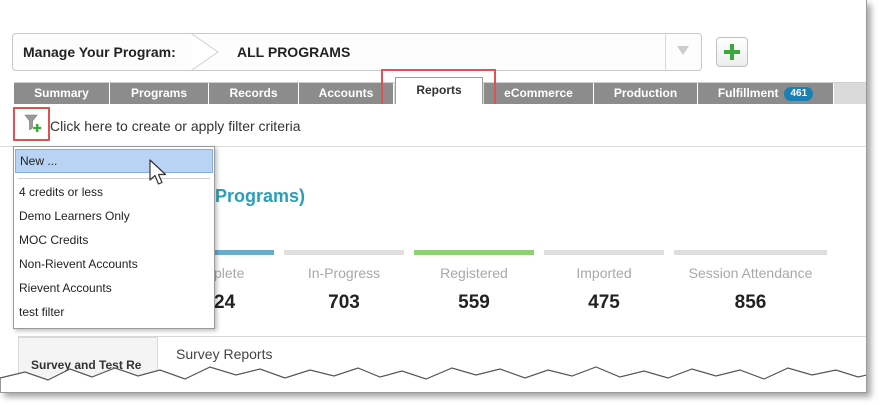 The height and width of the screenshot is (405, 880). Describe the element at coordinates (244, 252) in the screenshot. I see `stat-bar-complete` at that location.